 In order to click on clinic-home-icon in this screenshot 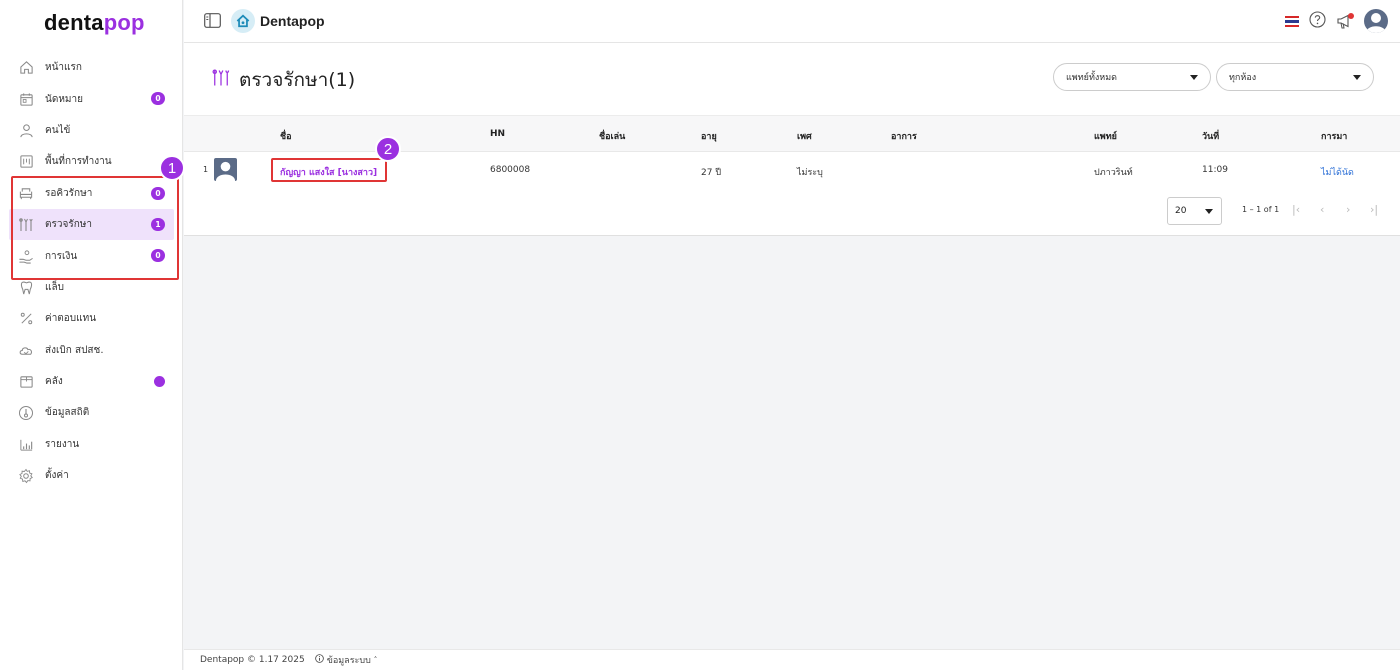, I will do `click(243, 21)`.